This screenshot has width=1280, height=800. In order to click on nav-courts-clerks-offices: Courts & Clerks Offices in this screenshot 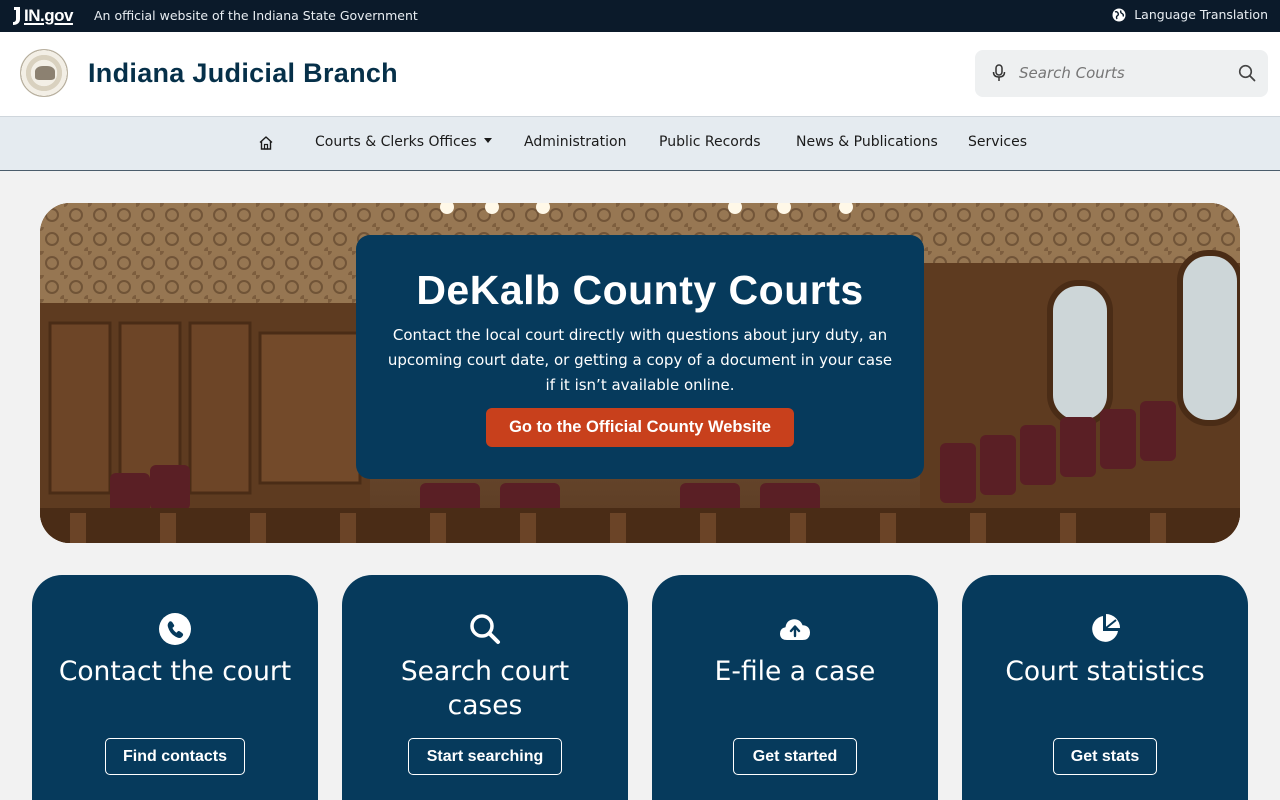, I will do `click(403, 142)`.